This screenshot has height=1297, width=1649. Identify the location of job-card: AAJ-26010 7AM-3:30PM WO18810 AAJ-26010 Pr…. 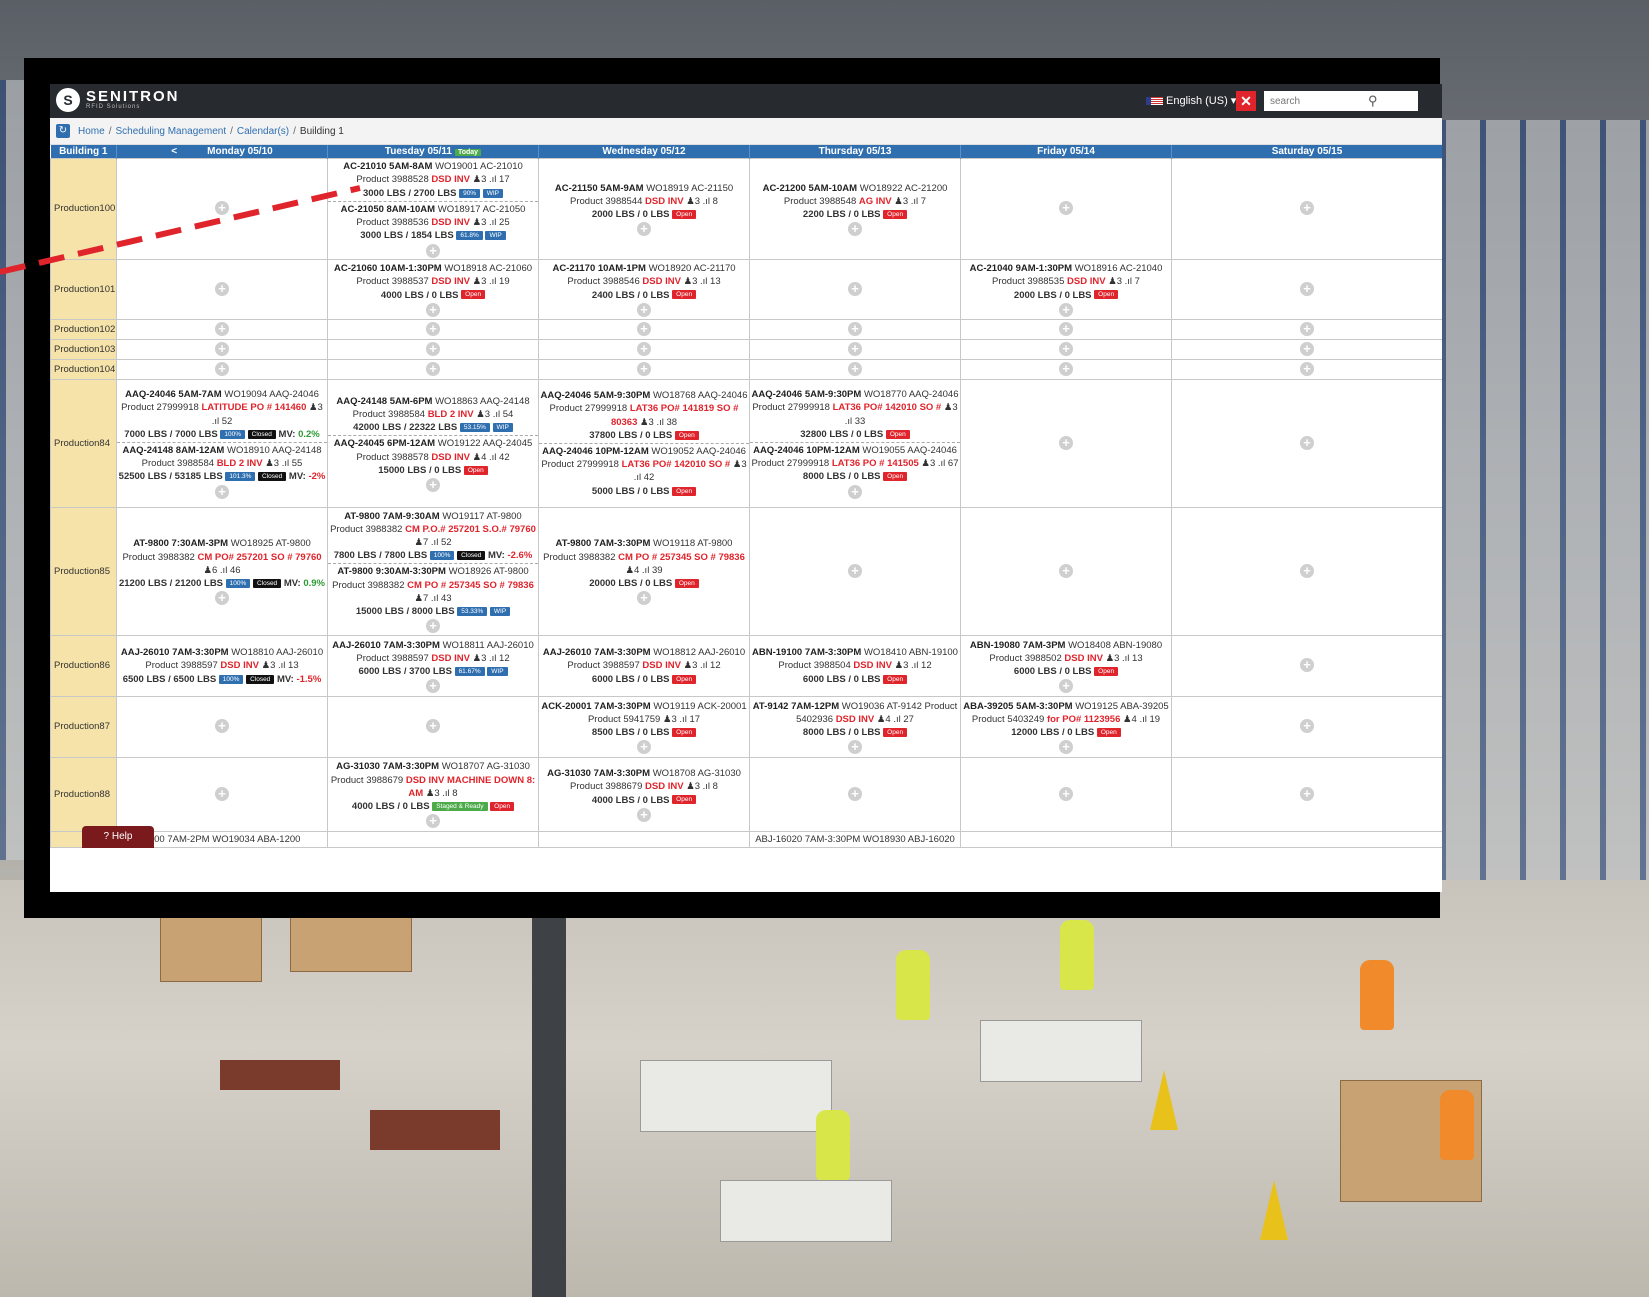
(222, 666).